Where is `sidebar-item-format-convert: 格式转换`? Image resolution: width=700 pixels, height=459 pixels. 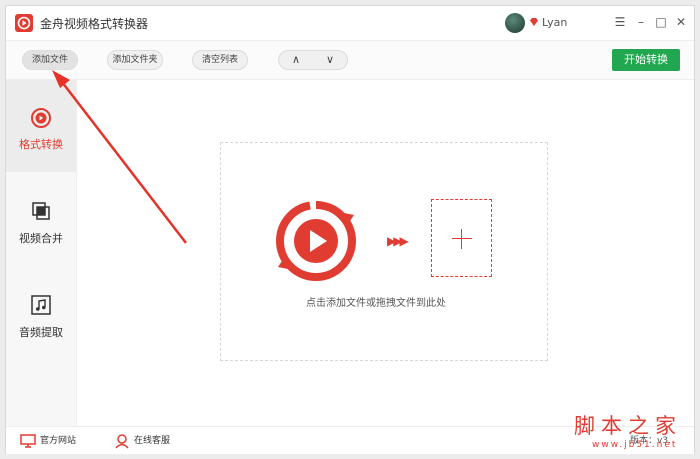 sidebar-item-format-convert: 格式转换 is located at coordinates (41, 126).